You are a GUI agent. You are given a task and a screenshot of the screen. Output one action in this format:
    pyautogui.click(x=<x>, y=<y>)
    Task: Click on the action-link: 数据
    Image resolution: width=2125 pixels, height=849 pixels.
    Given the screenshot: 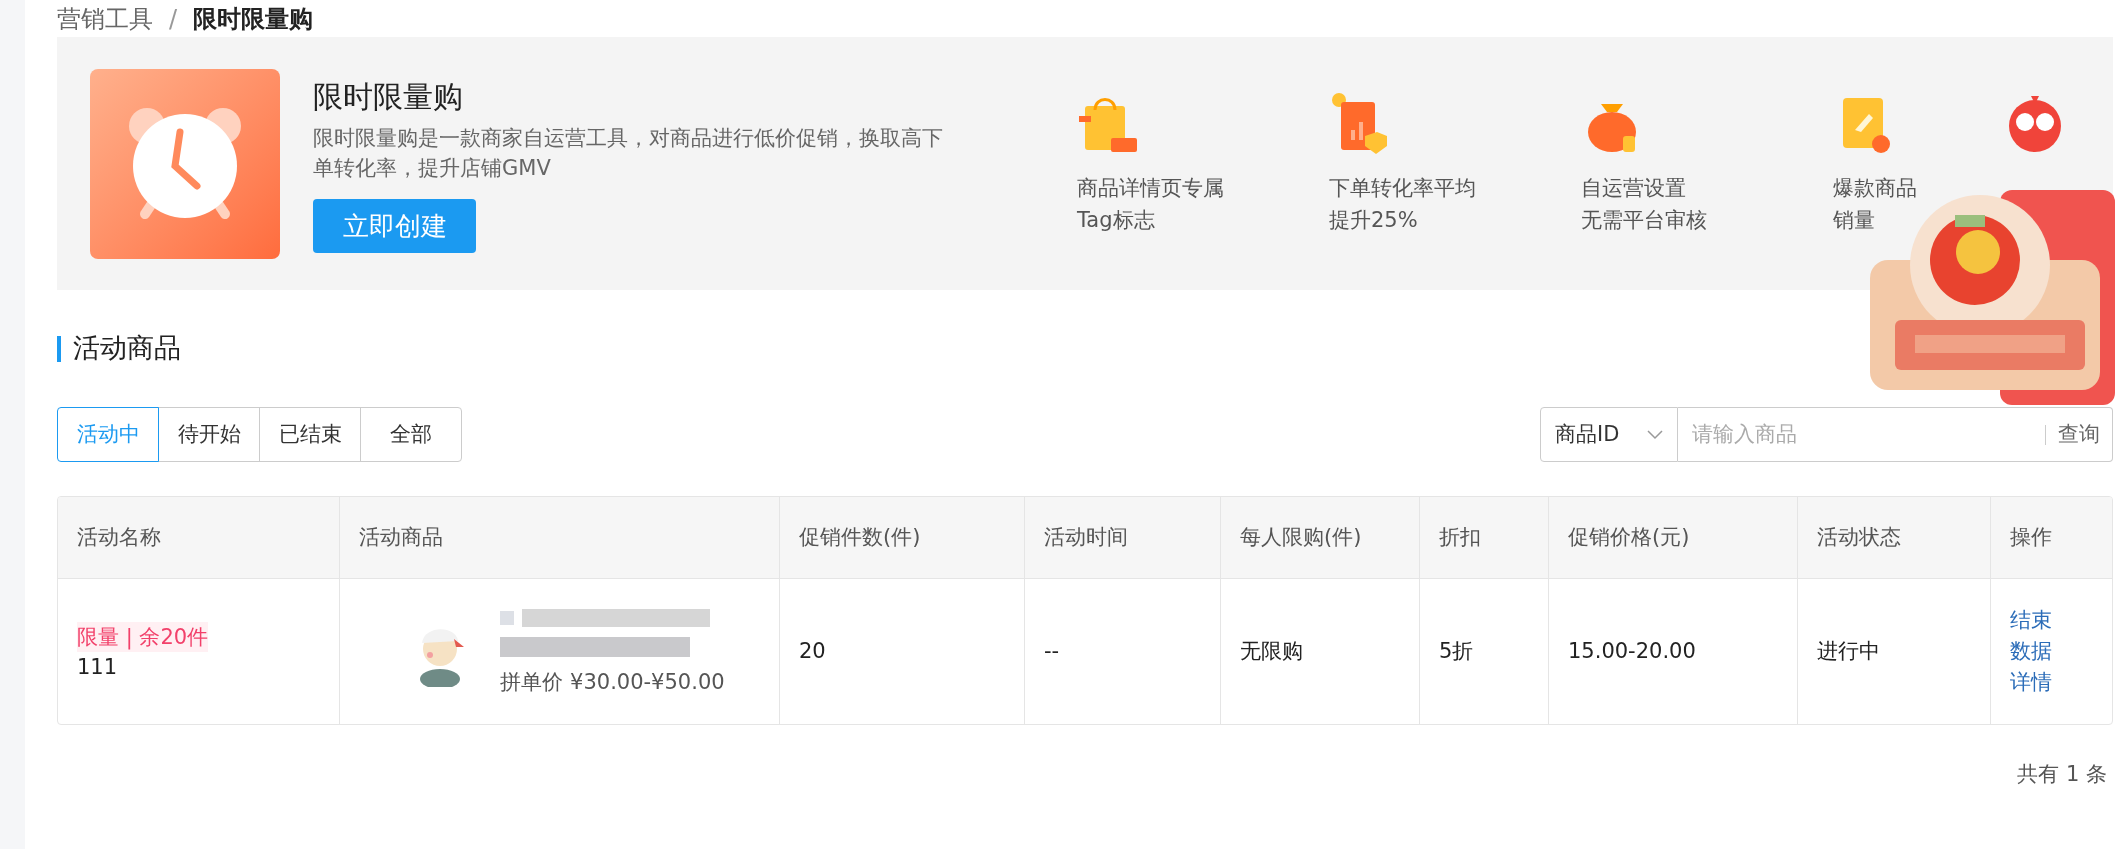 What is the action you would take?
    pyautogui.click(x=2031, y=651)
    